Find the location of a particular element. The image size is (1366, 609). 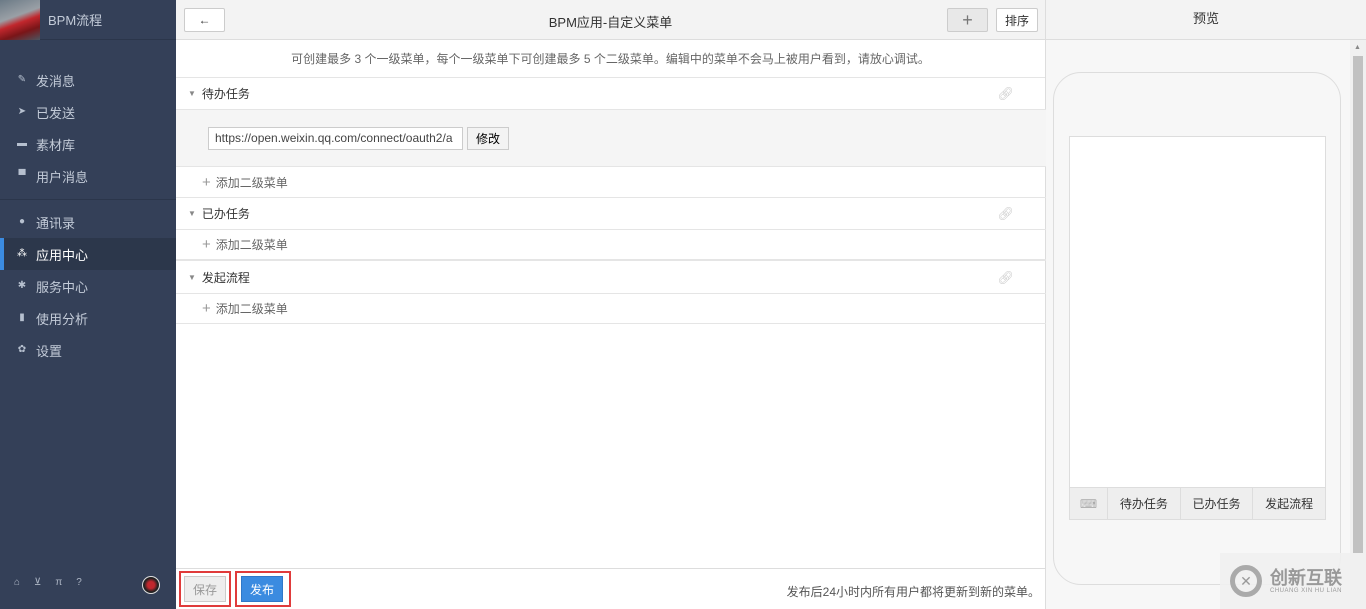

page-title: BPM应用-自定义菜单 is located at coordinates (610, 22).